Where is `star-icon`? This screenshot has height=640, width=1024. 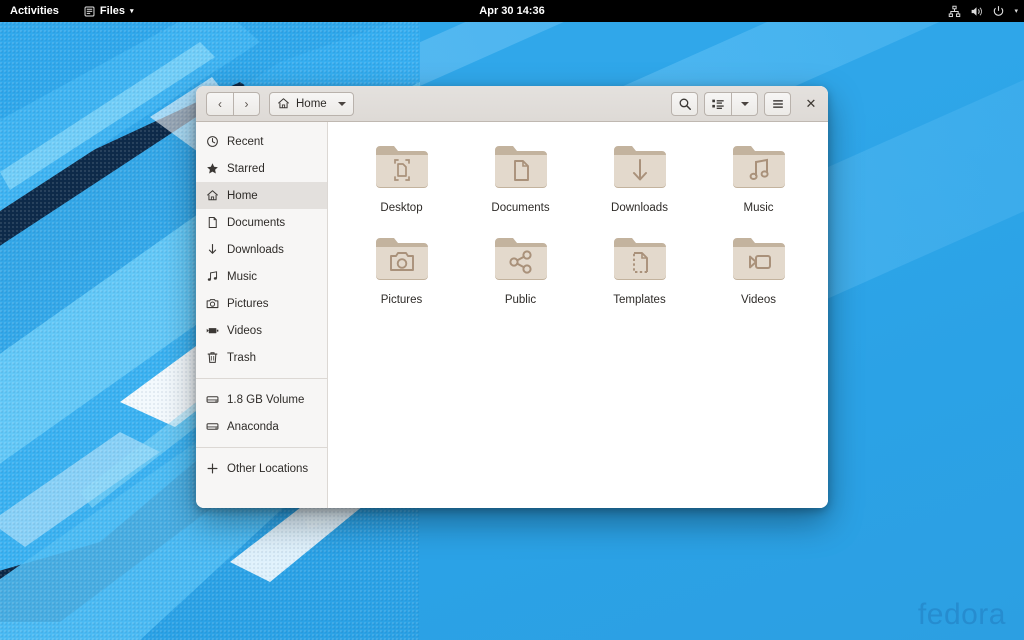 star-icon is located at coordinates (212, 169).